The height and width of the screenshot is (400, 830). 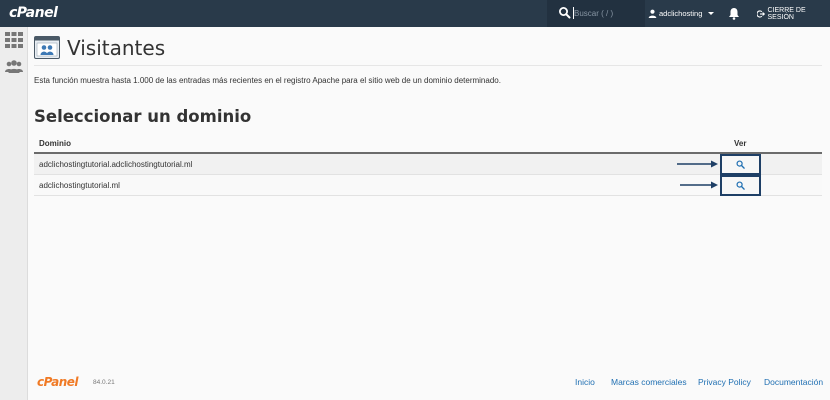 I want to click on bell-icon, so click(x=734, y=13).